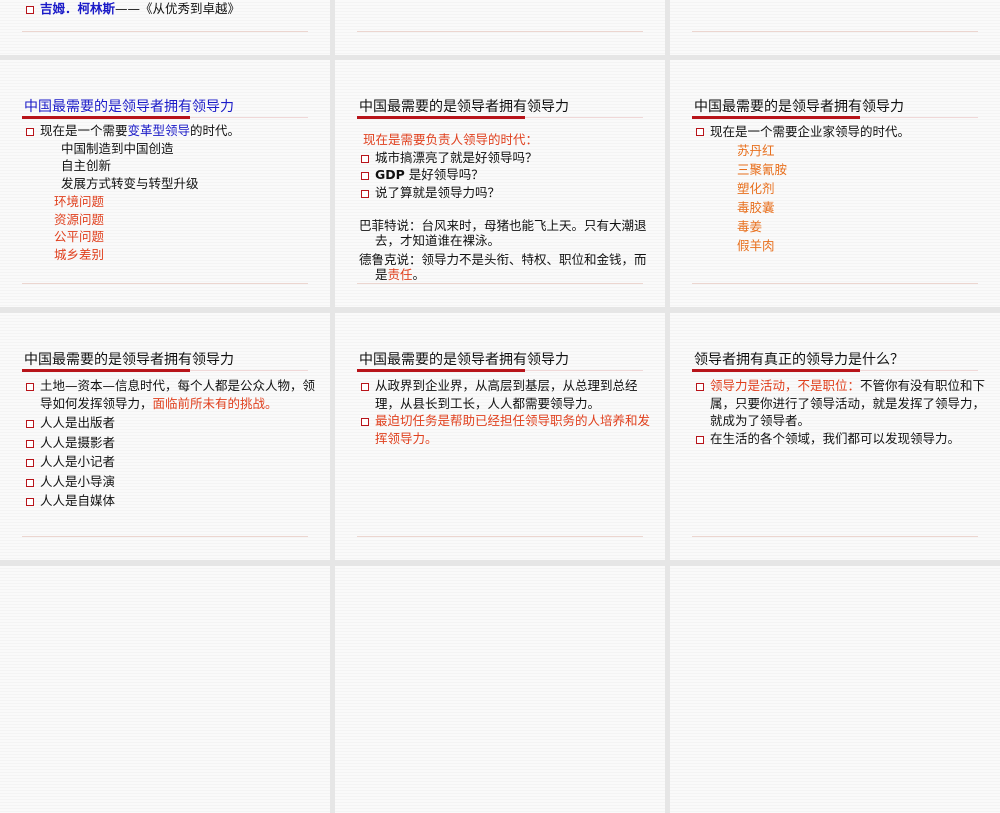  I want to click on list-item: 吉姆．柯林斯——《从优秀到卓越》, so click(170, 9).